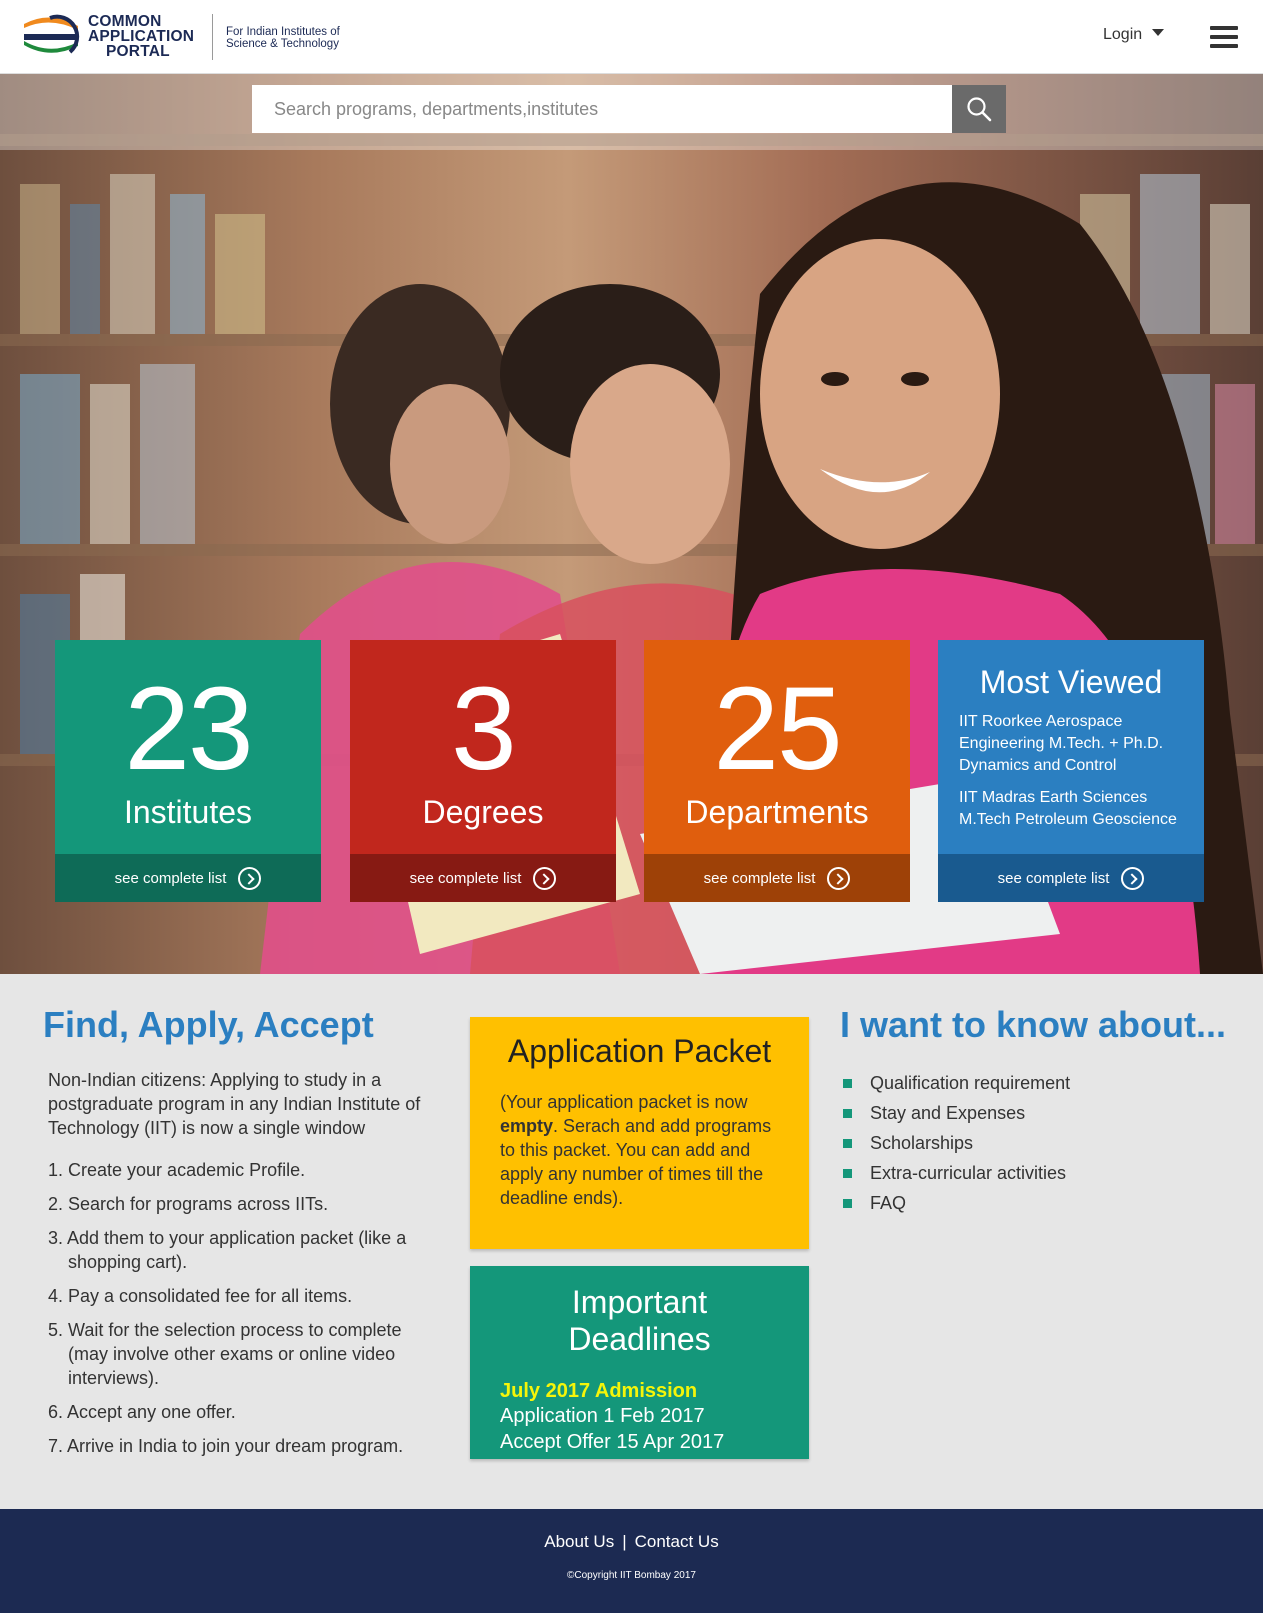 The height and width of the screenshot is (1613, 1263). I want to click on deadline-accept-offer: Accept Offer 15 Apr 2017, so click(612, 1442).